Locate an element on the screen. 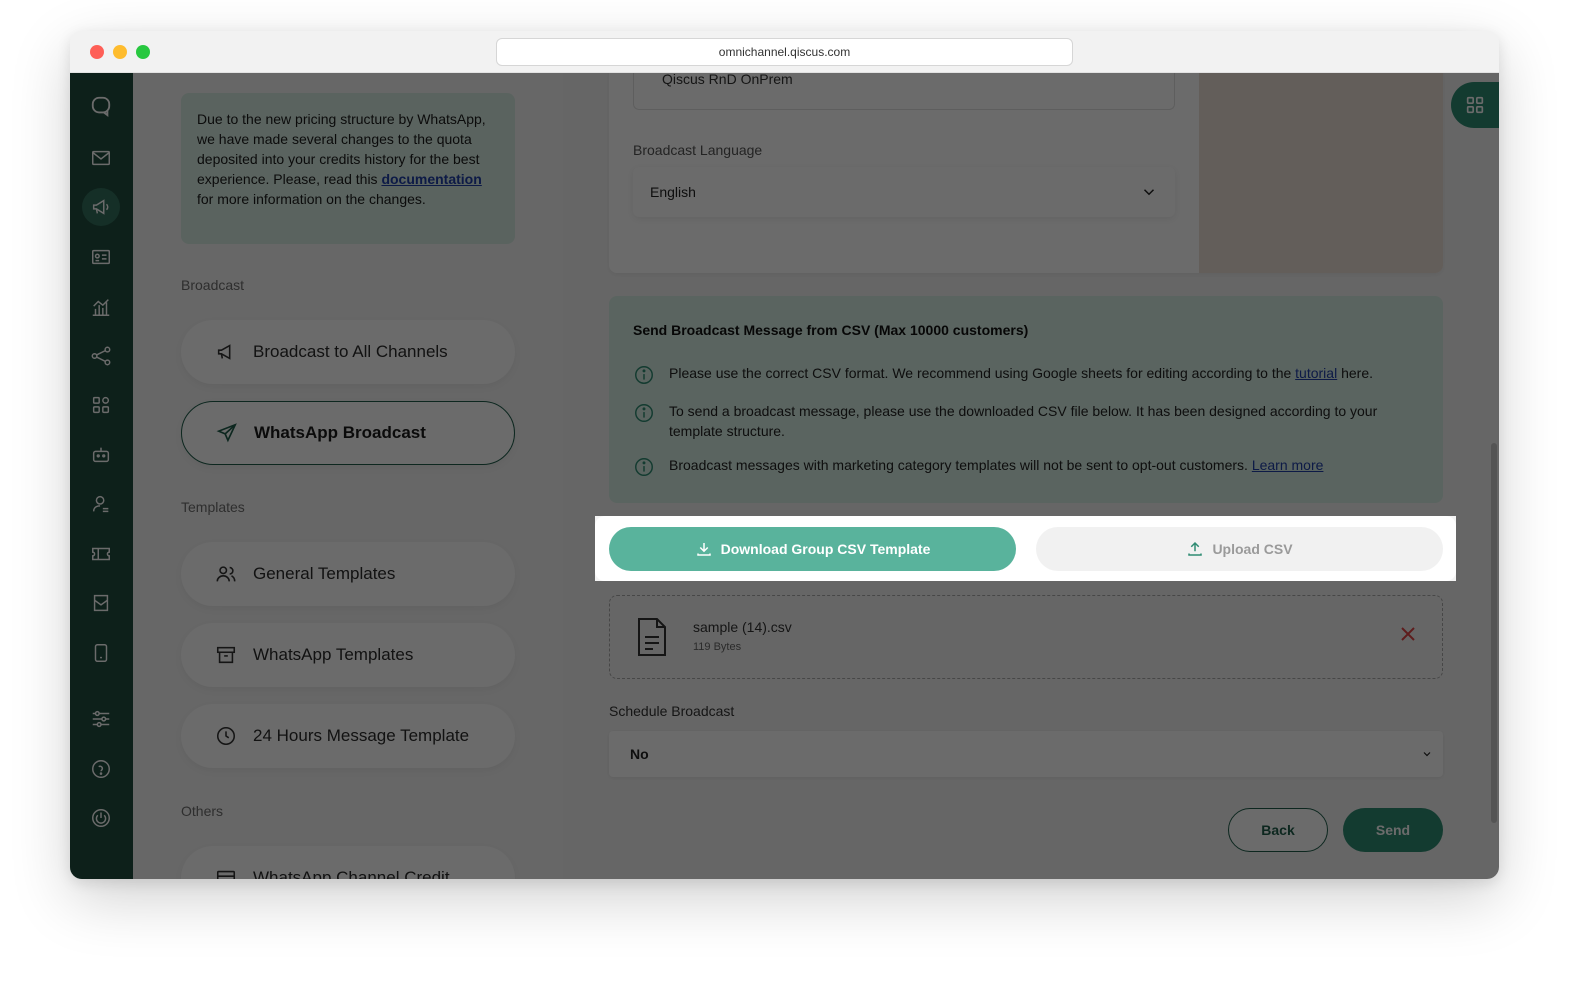 This screenshot has width=1580, height=995. help-icon is located at coordinates (101, 769).